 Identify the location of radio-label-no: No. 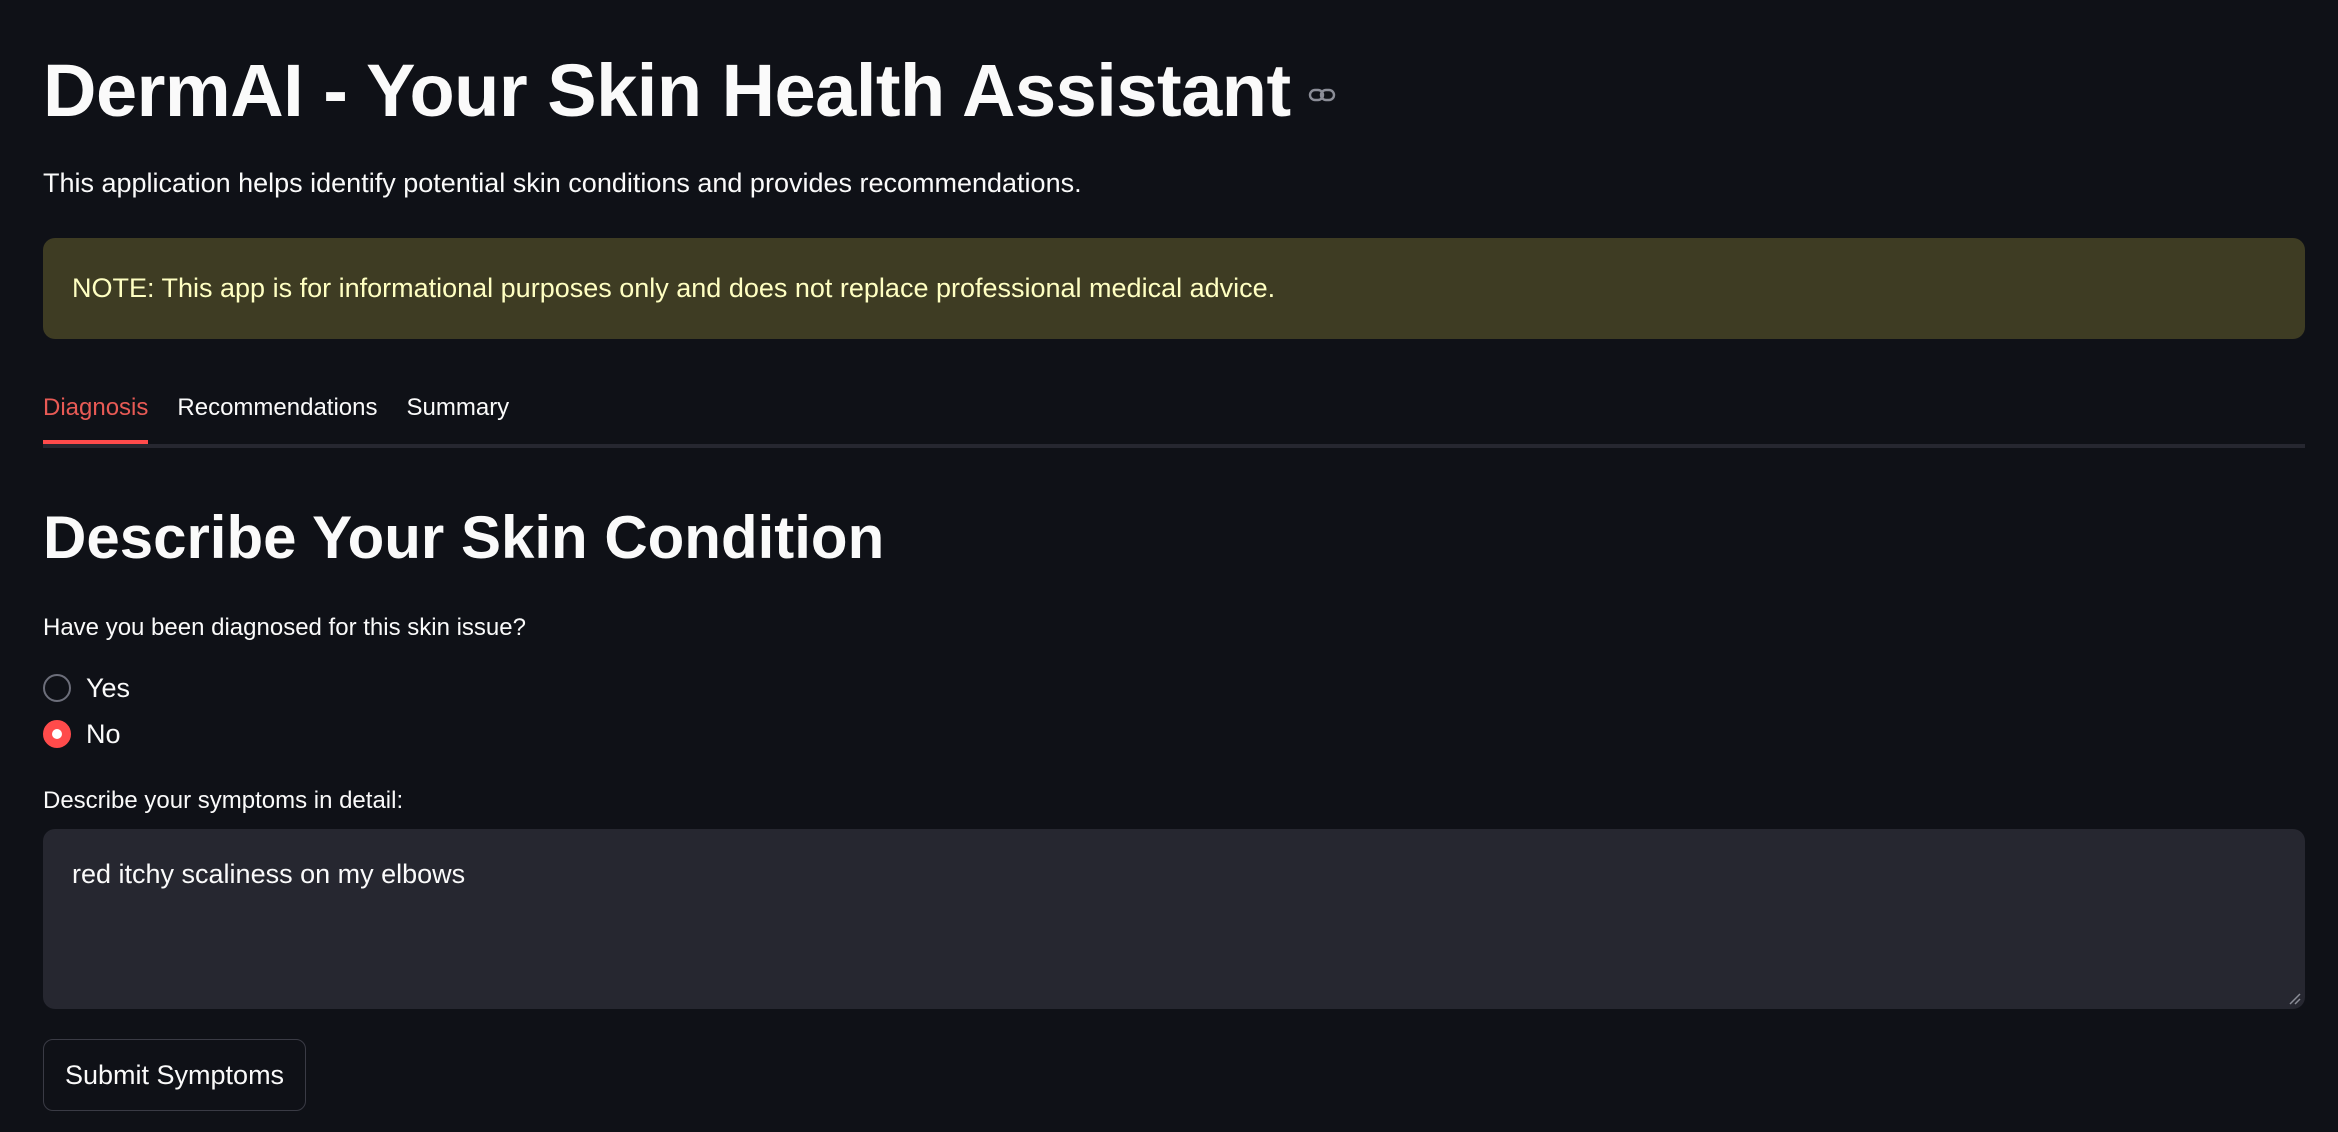
(103, 733).